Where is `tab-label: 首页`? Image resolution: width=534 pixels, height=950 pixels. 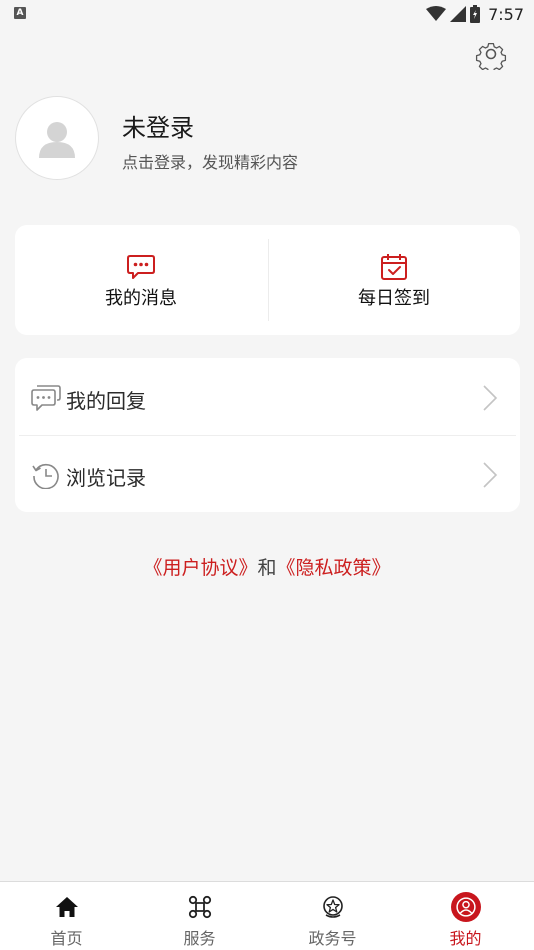 tab-label: 首页 is located at coordinates (66, 938).